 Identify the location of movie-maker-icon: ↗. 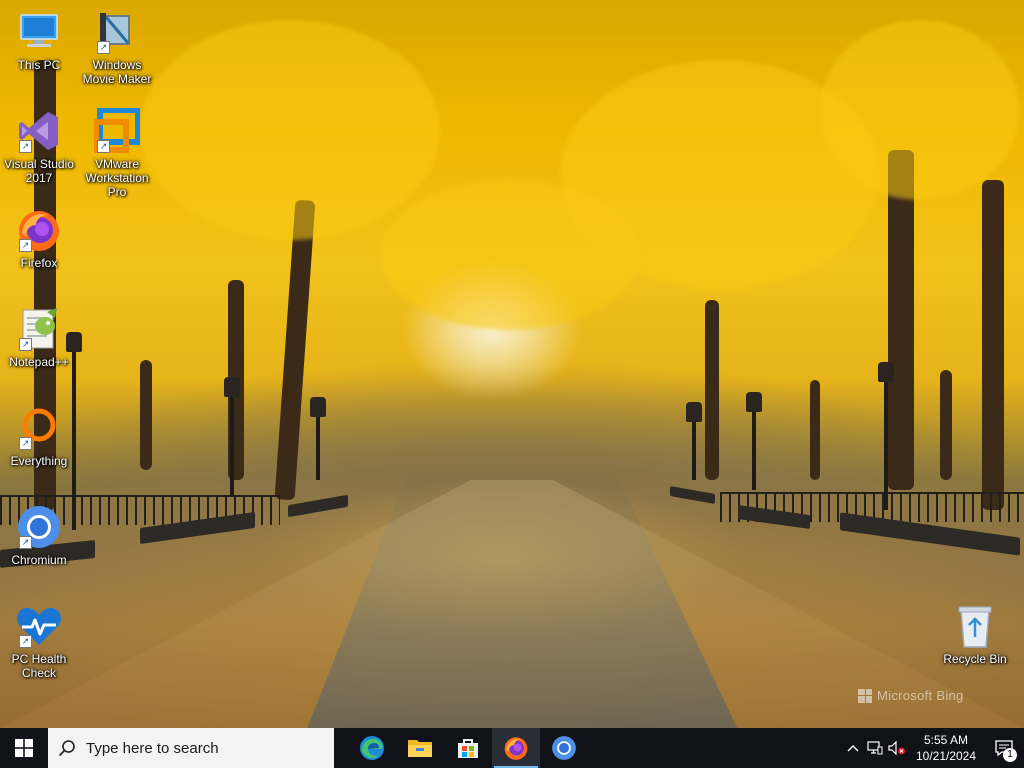
(117, 32).